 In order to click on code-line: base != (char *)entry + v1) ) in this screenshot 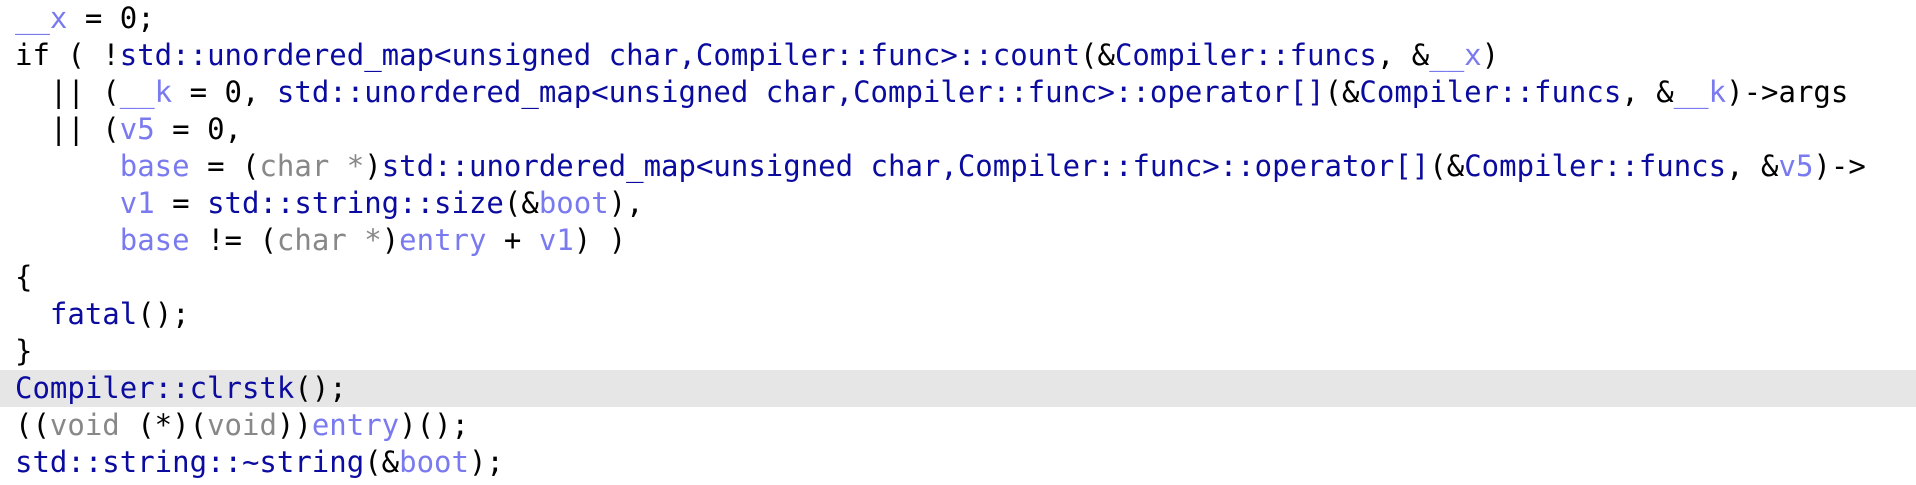, I will do `click(958, 240)`.